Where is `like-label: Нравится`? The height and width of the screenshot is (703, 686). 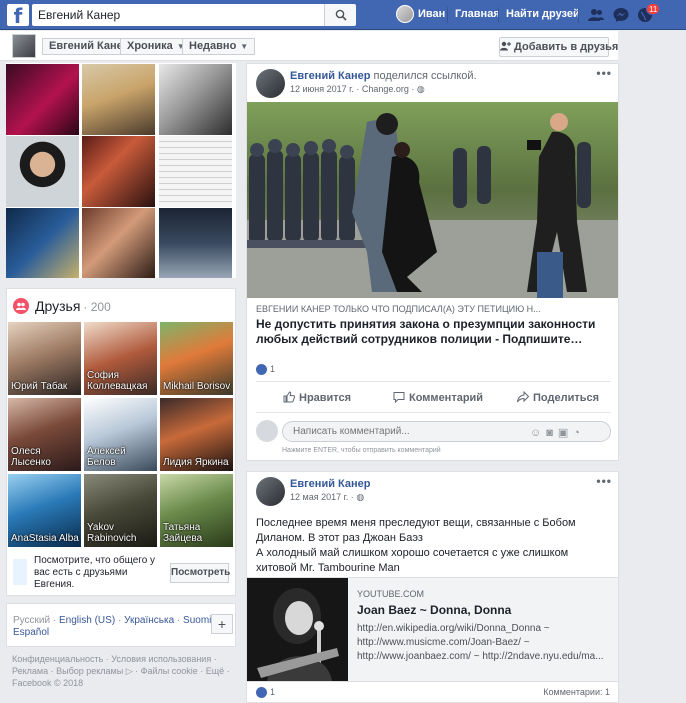 like-label: Нравится is located at coordinates (325, 398).